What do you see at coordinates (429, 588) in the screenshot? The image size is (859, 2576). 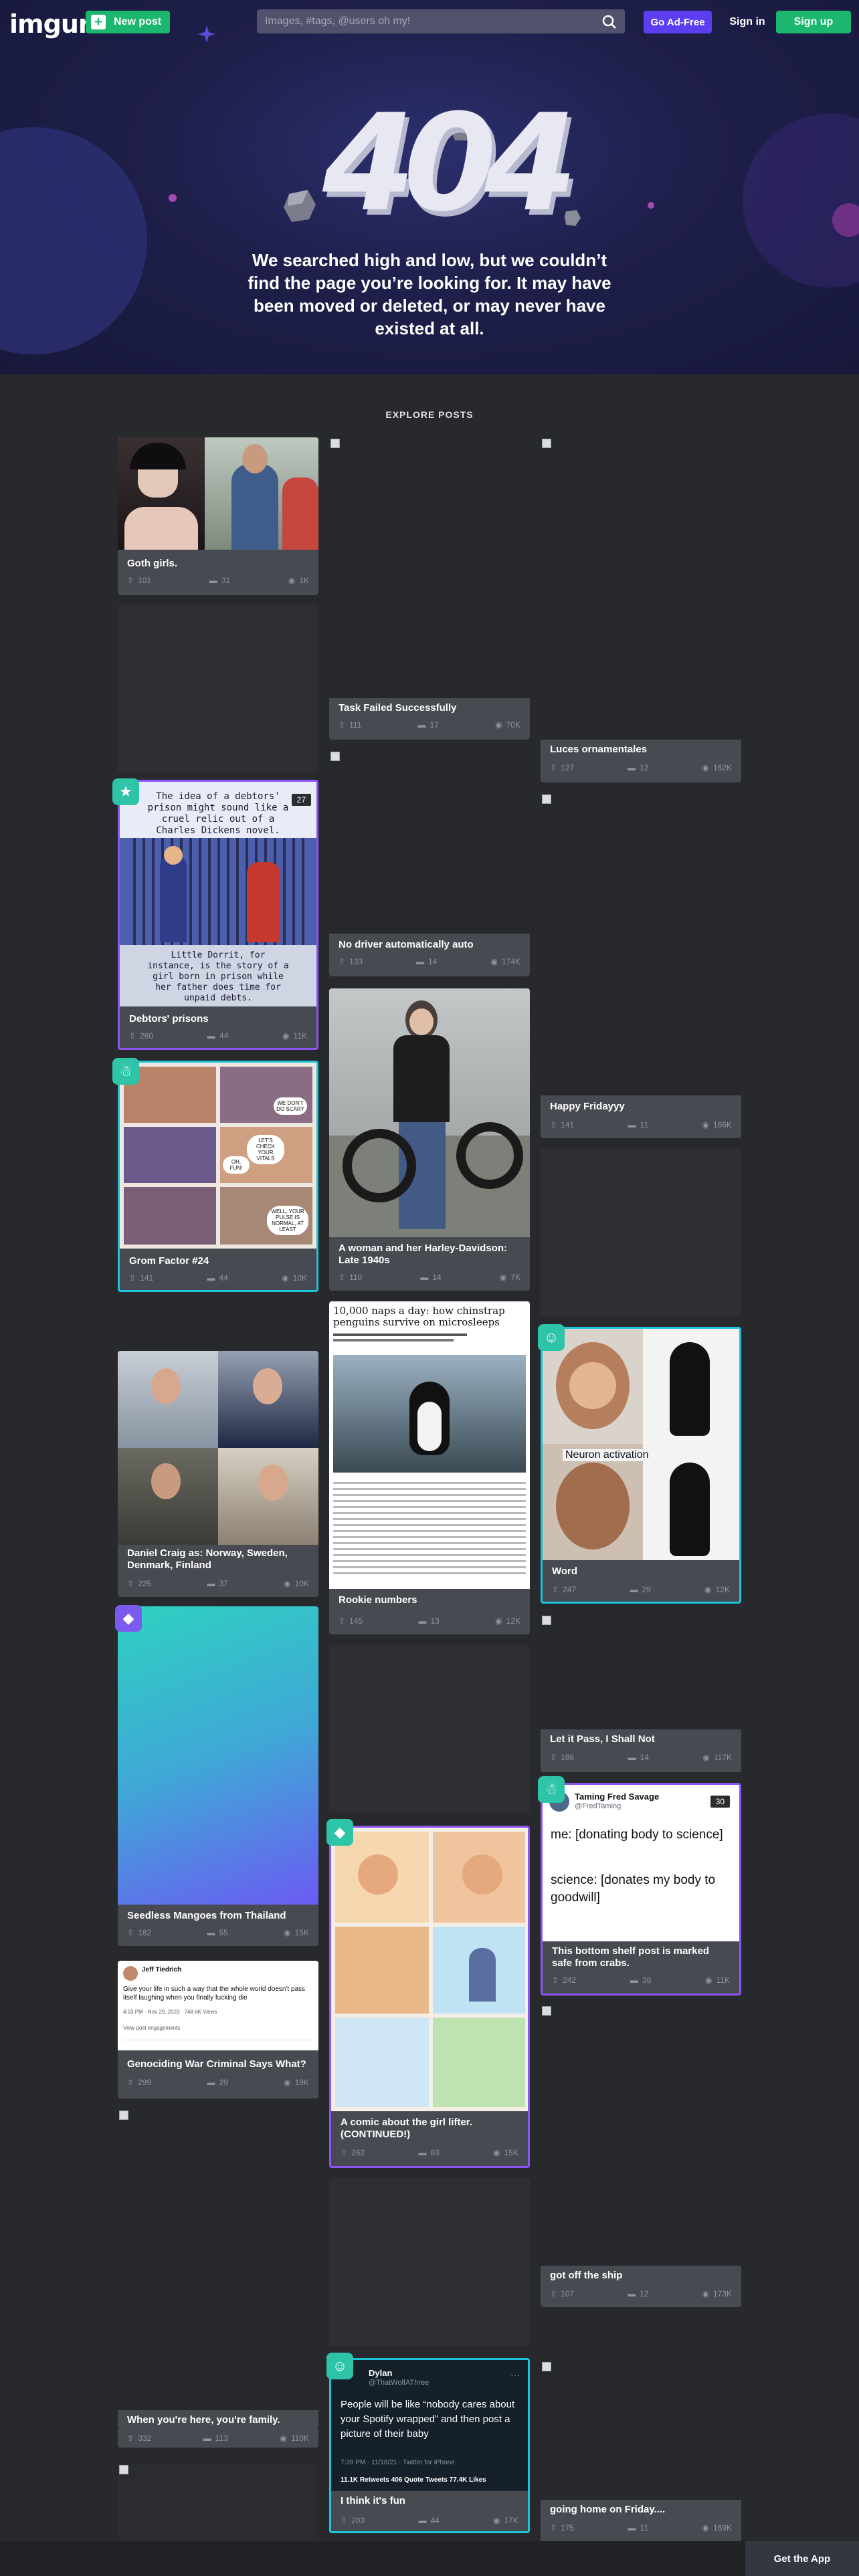 I see `post-card: Task Failed Successfully ⇧ 111 ▬ 17 ◉ 70K` at bounding box center [429, 588].